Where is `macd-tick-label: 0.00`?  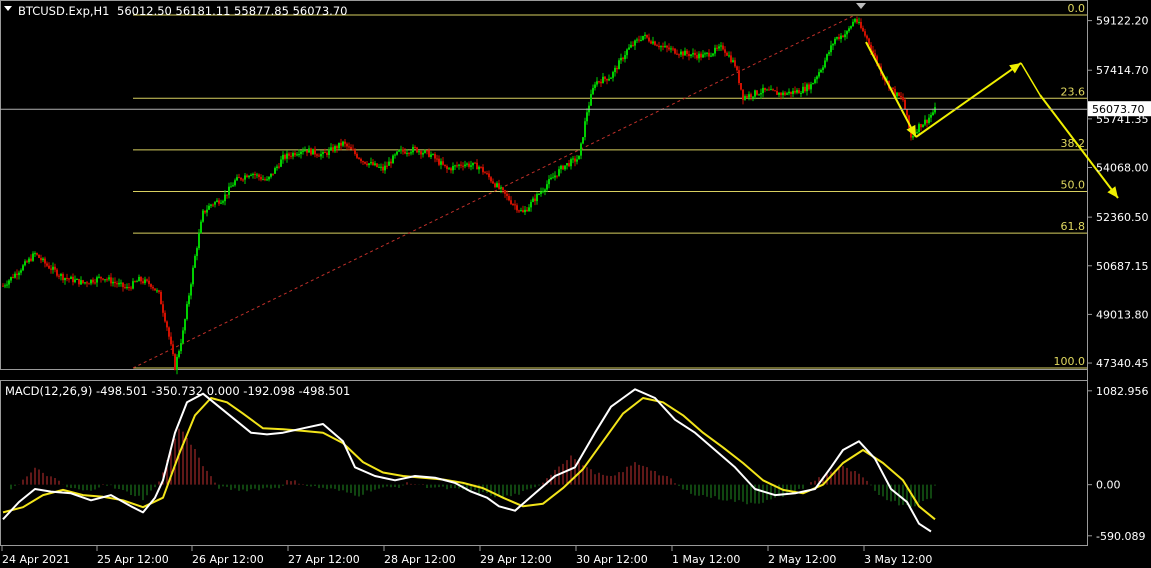 macd-tick-label: 0.00 is located at coordinates (1108, 485).